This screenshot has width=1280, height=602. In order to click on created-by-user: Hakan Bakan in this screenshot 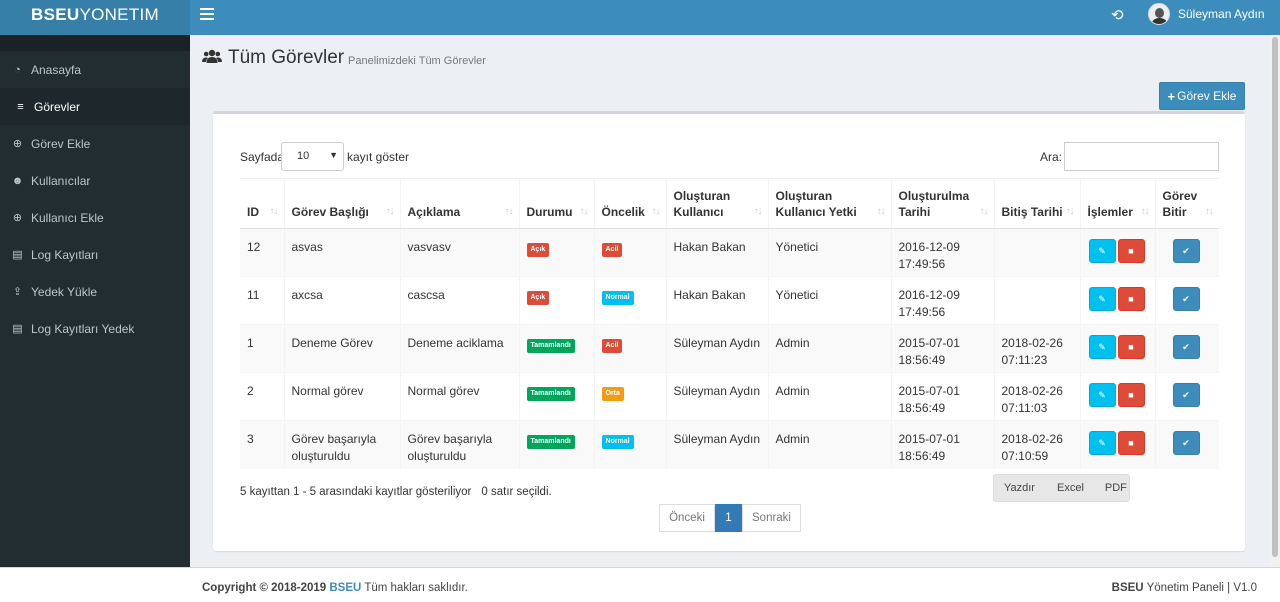, I will do `click(709, 247)`.